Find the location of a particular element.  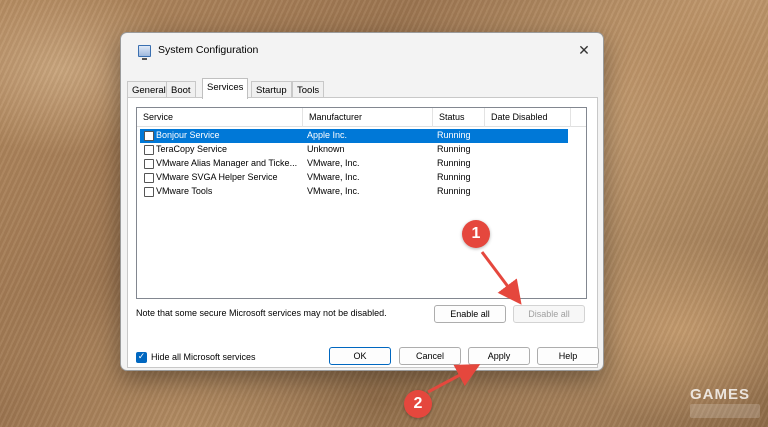

arrow-to-disable-all is located at coordinates (501, 278).